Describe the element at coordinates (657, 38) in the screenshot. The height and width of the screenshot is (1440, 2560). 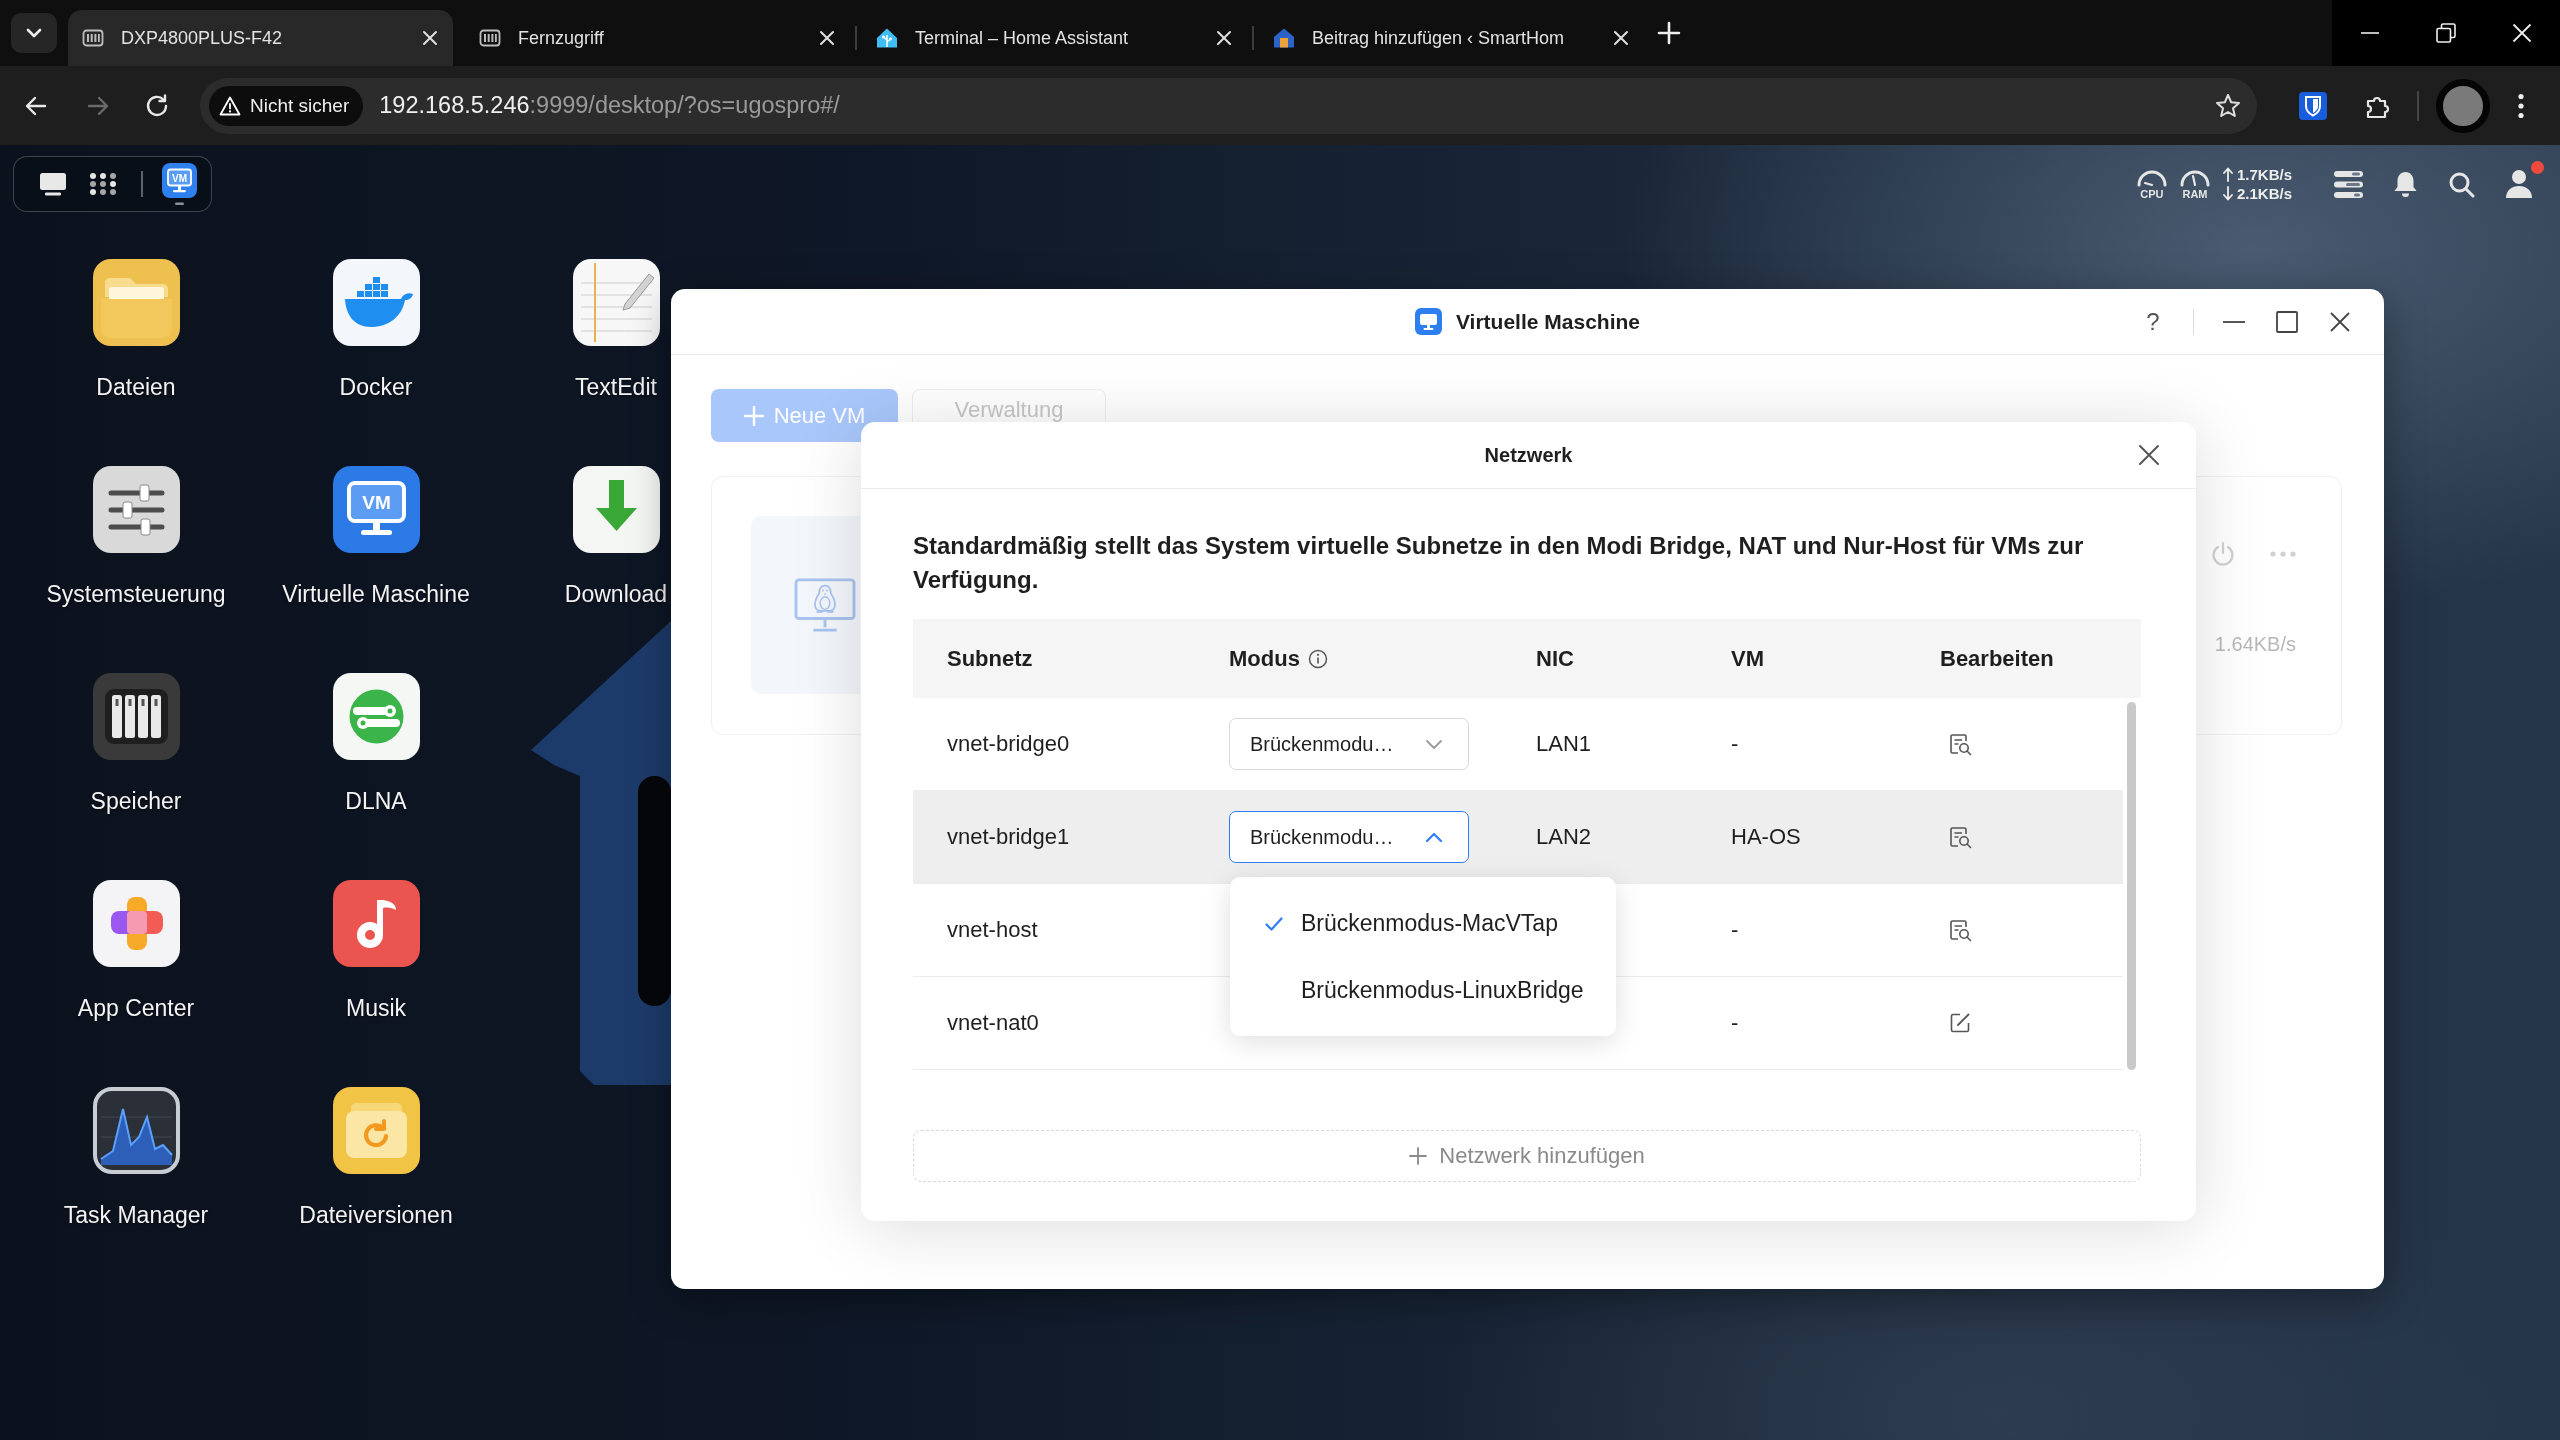
I see `browser-tab: Fernzugriff` at that location.